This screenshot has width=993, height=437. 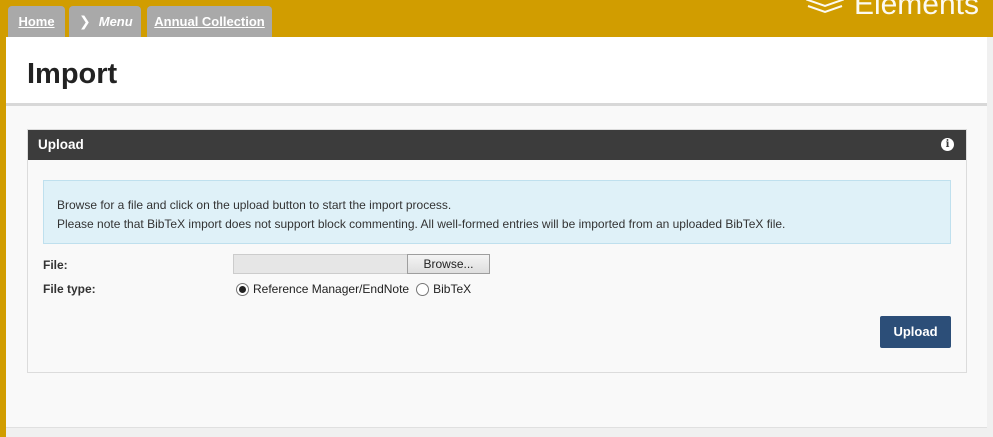 What do you see at coordinates (331, 289) in the screenshot?
I see `radio-reference-manager-label: Reference Manager/EndNote` at bounding box center [331, 289].